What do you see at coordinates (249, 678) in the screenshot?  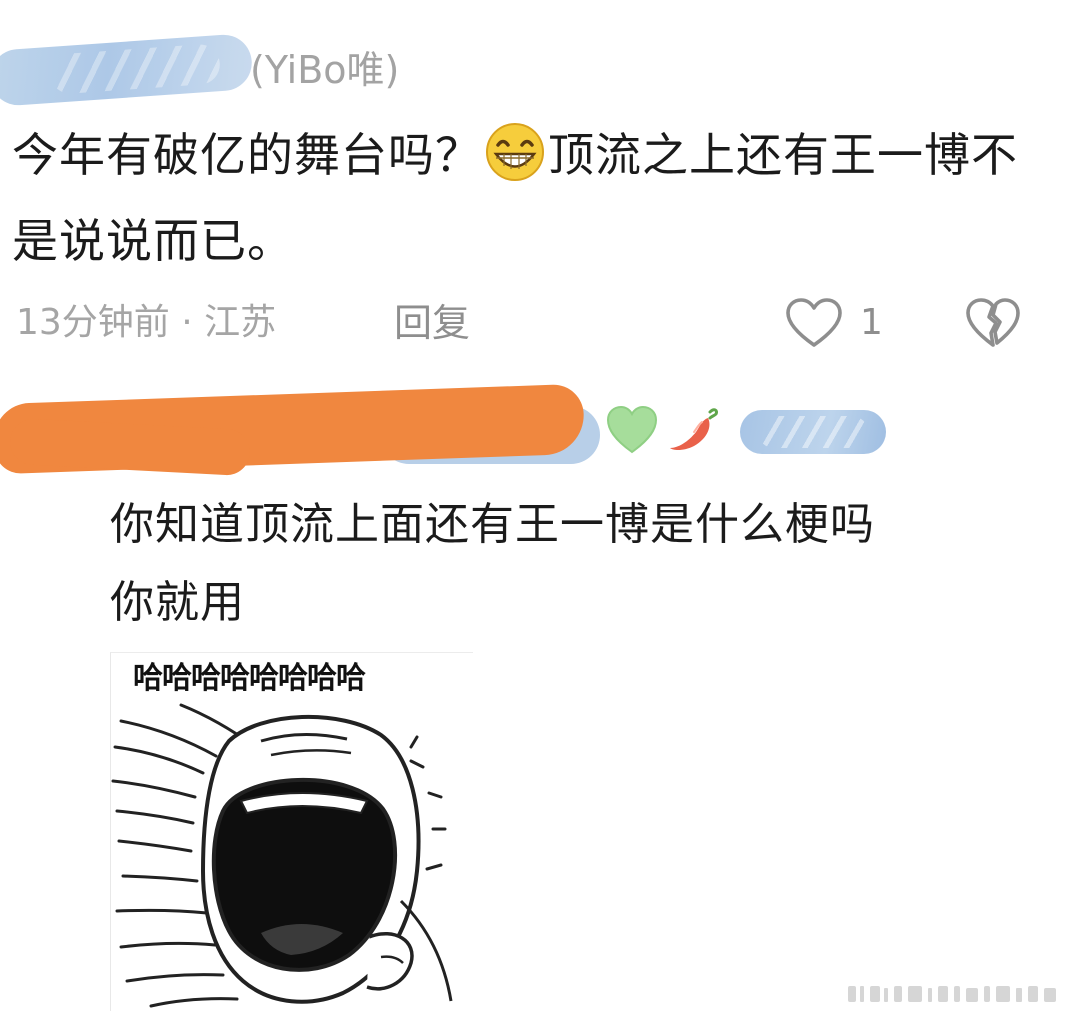 I see `meme-caption: 哈哈哈哈哈哈哈哈` at bounding box center [249, 678].